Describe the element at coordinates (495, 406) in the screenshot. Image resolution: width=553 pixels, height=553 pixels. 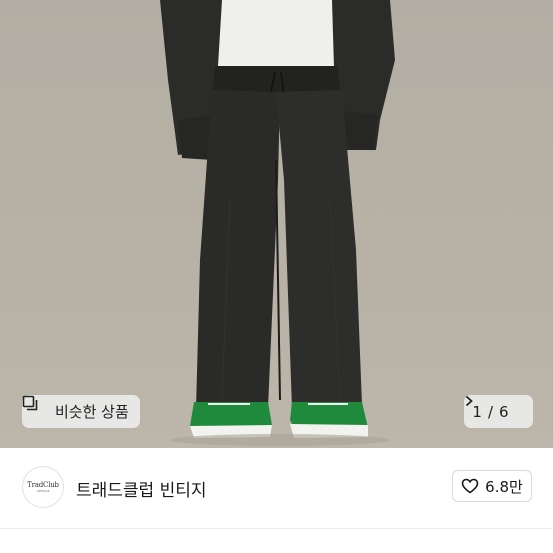
I see `chevron-right-icon` at that location.